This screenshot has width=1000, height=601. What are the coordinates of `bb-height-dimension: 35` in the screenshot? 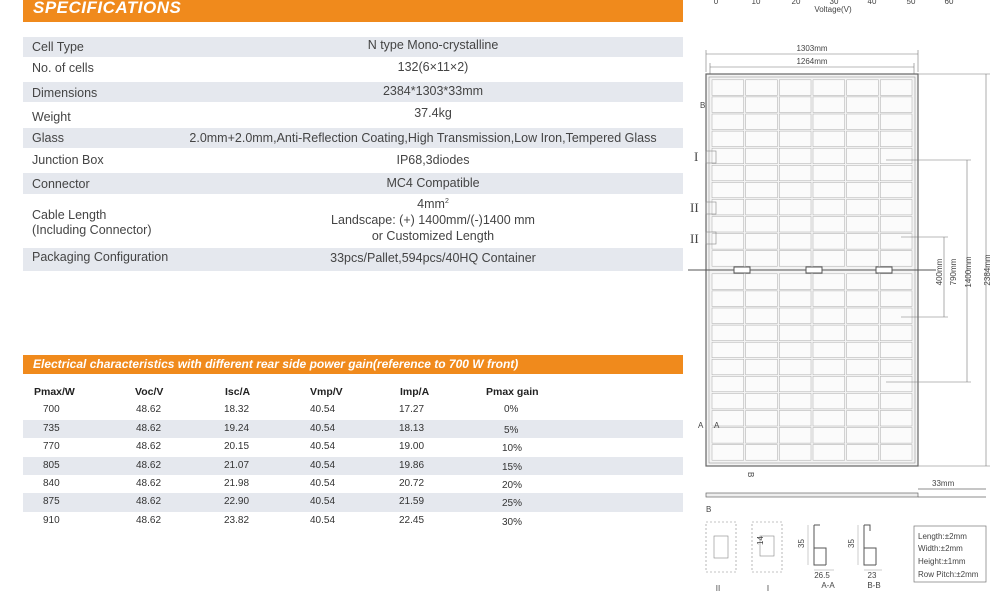 It's located at (851, 543).